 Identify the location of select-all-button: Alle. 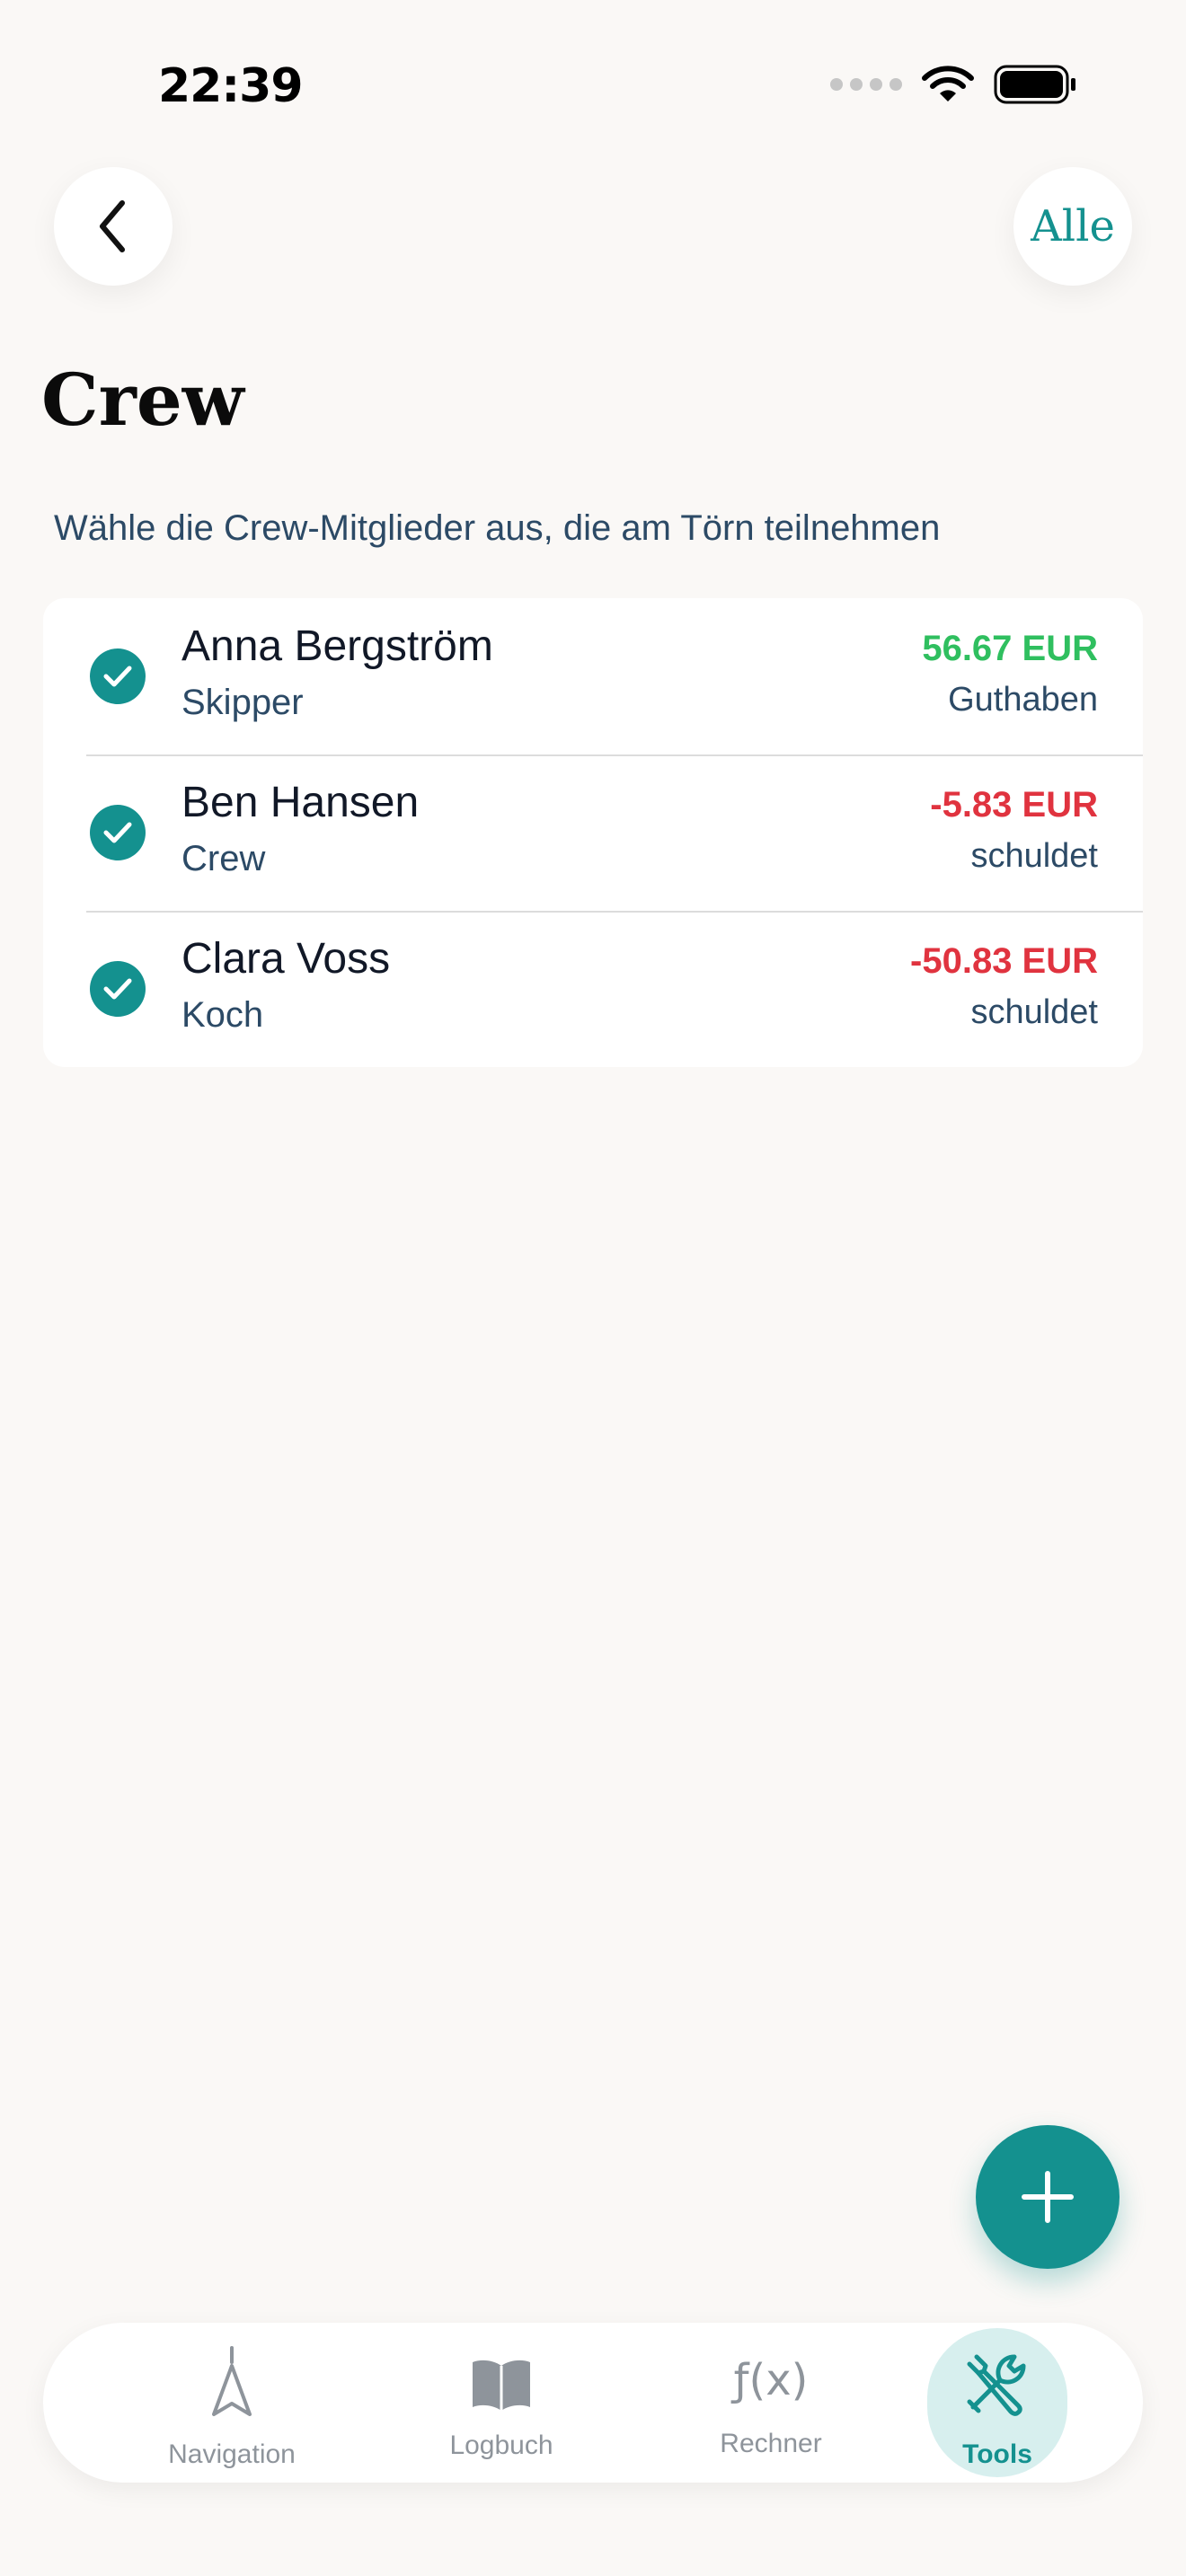
(1072, 226).